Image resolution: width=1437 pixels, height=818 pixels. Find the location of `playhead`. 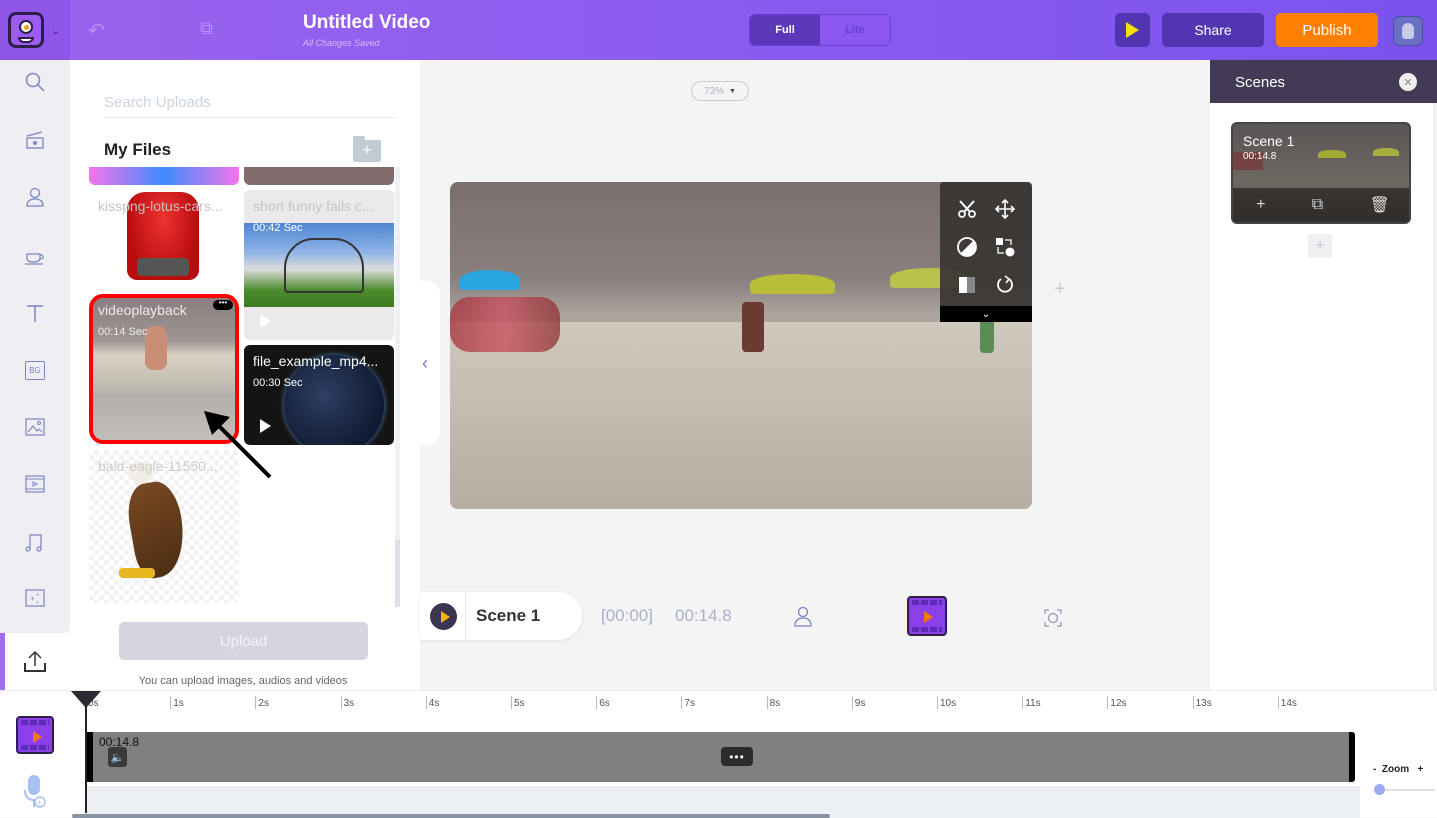

playhead is located at coordinates (86, 752).